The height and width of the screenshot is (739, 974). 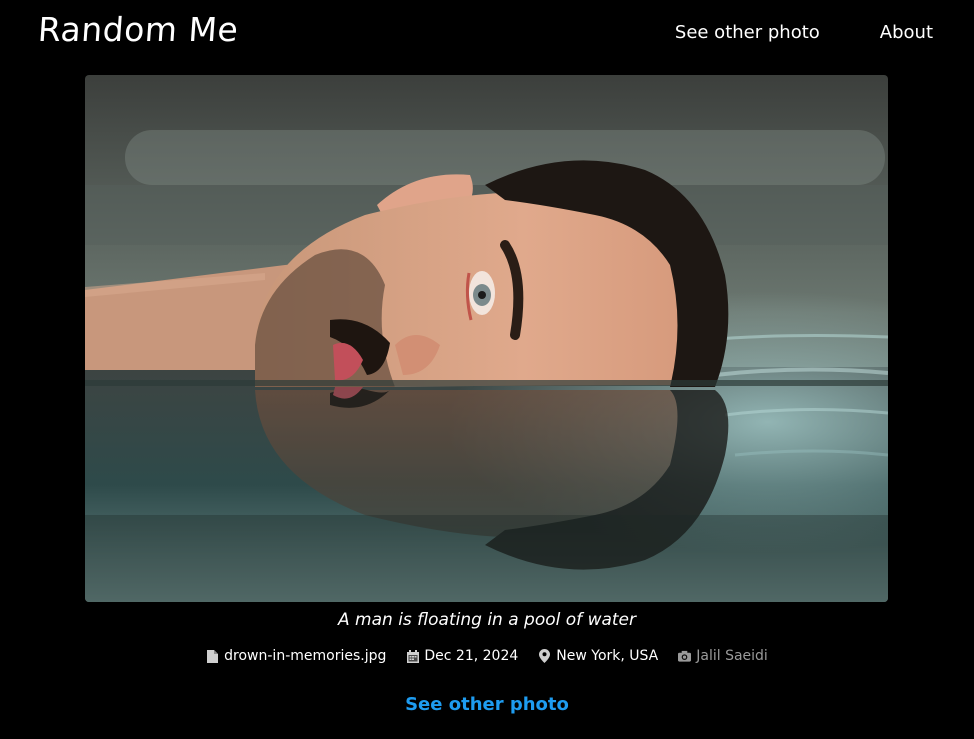 I want to click on meta-author: Jalil Saeidi, so click(x=723, y=656).